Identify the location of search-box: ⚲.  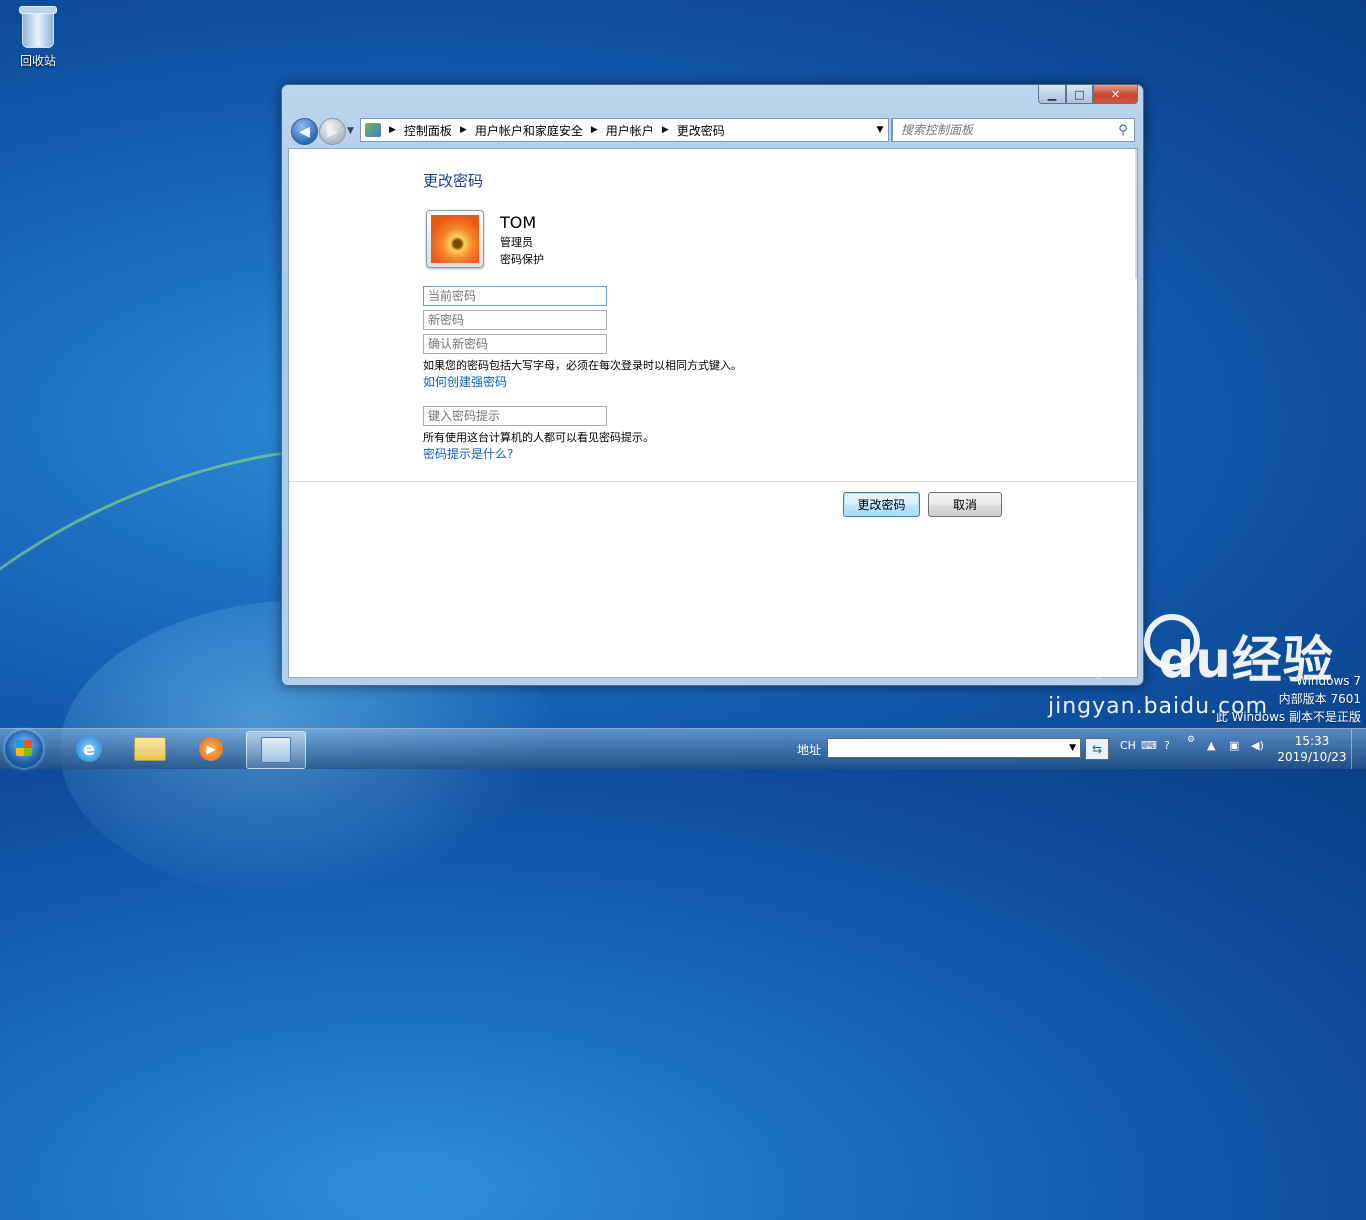
(1013, 130).